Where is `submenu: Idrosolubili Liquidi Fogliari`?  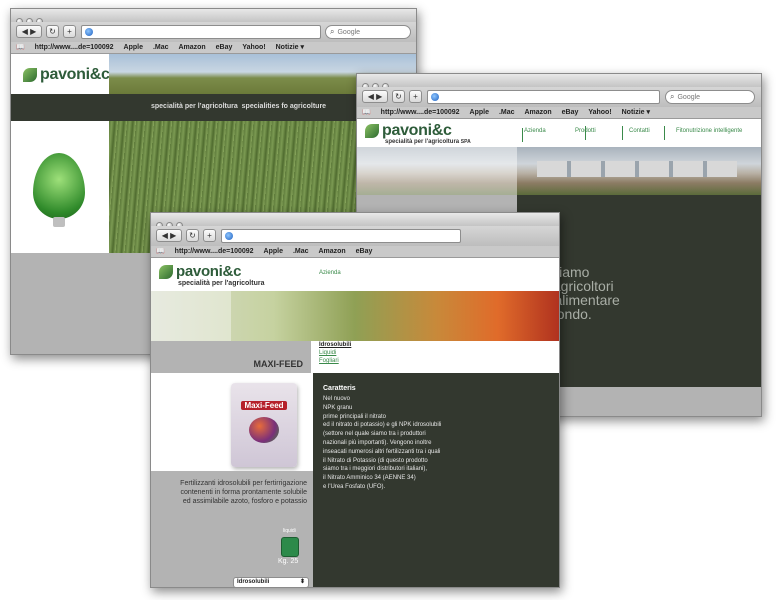
submenu: Idrosolubili Liquidi Fogliari is located at coordinates (335, 353).